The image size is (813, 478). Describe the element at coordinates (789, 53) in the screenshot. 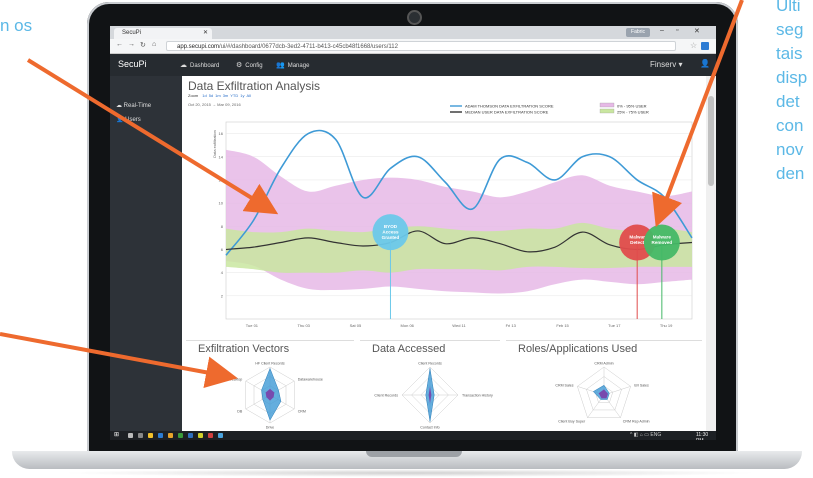

I see `annotation-right-line: tais` at that location.